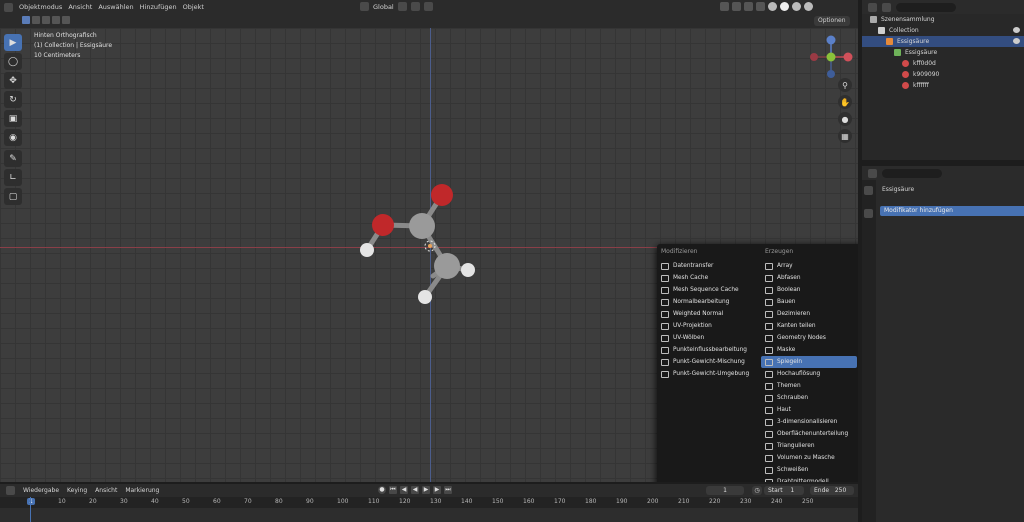 The width and height of the screenshot is (1024, 522). Describe the element at coordinates (943, 19) in the screenshot. I see `outliner-scene-collection: Szenensammlung` at that location.